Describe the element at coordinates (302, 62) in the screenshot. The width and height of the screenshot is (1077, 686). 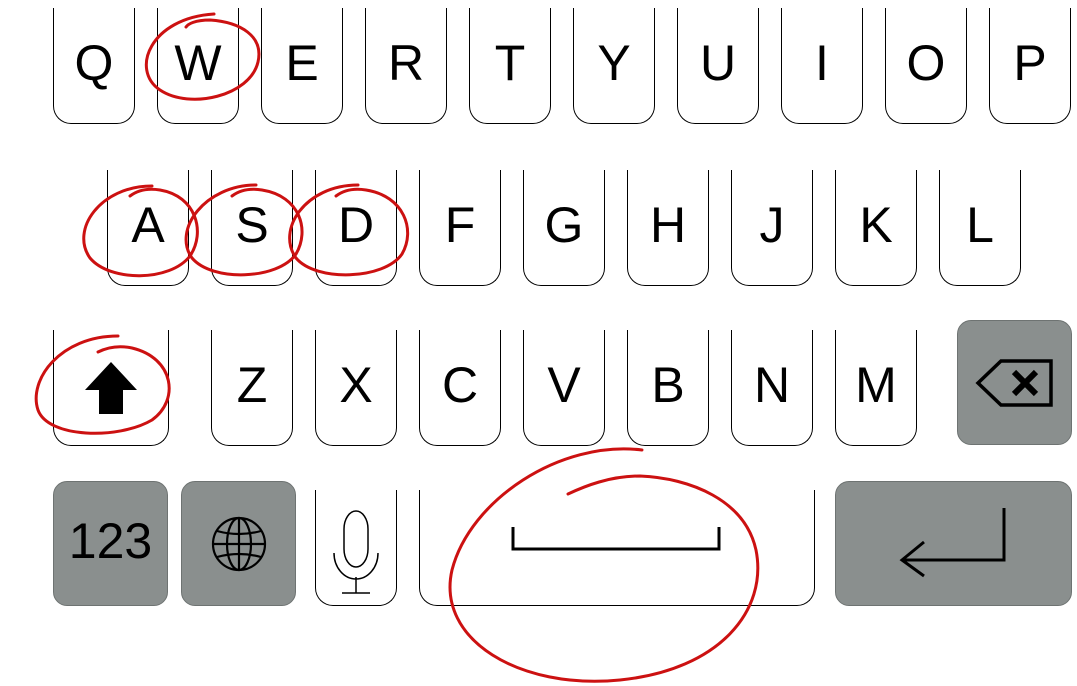
I see `key-label: E` at that location.